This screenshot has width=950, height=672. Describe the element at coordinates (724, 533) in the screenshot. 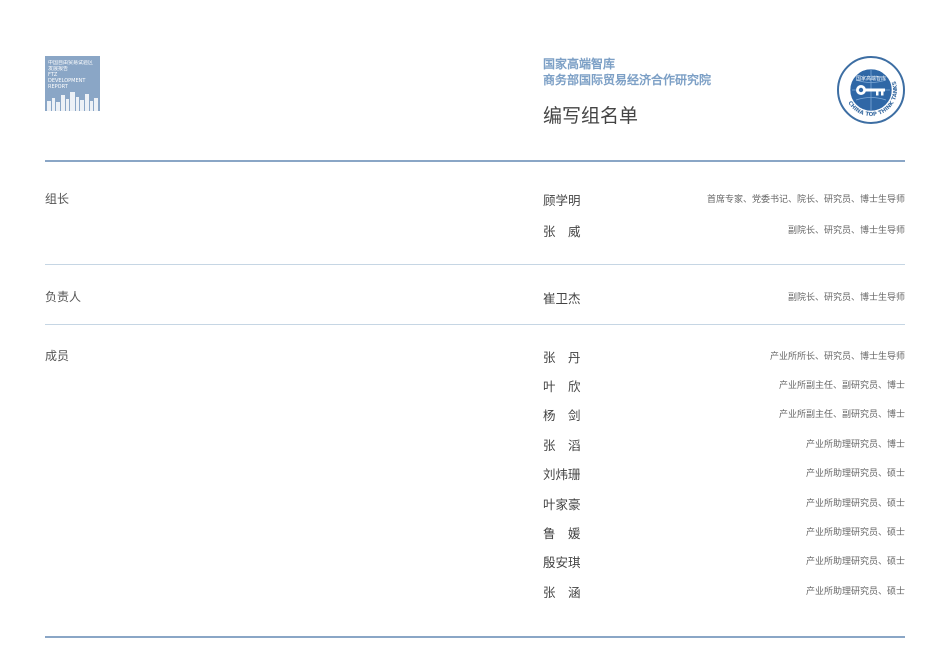

I see `member-row: 鲁 媛 产业所助理研究员、硕士` at that location.